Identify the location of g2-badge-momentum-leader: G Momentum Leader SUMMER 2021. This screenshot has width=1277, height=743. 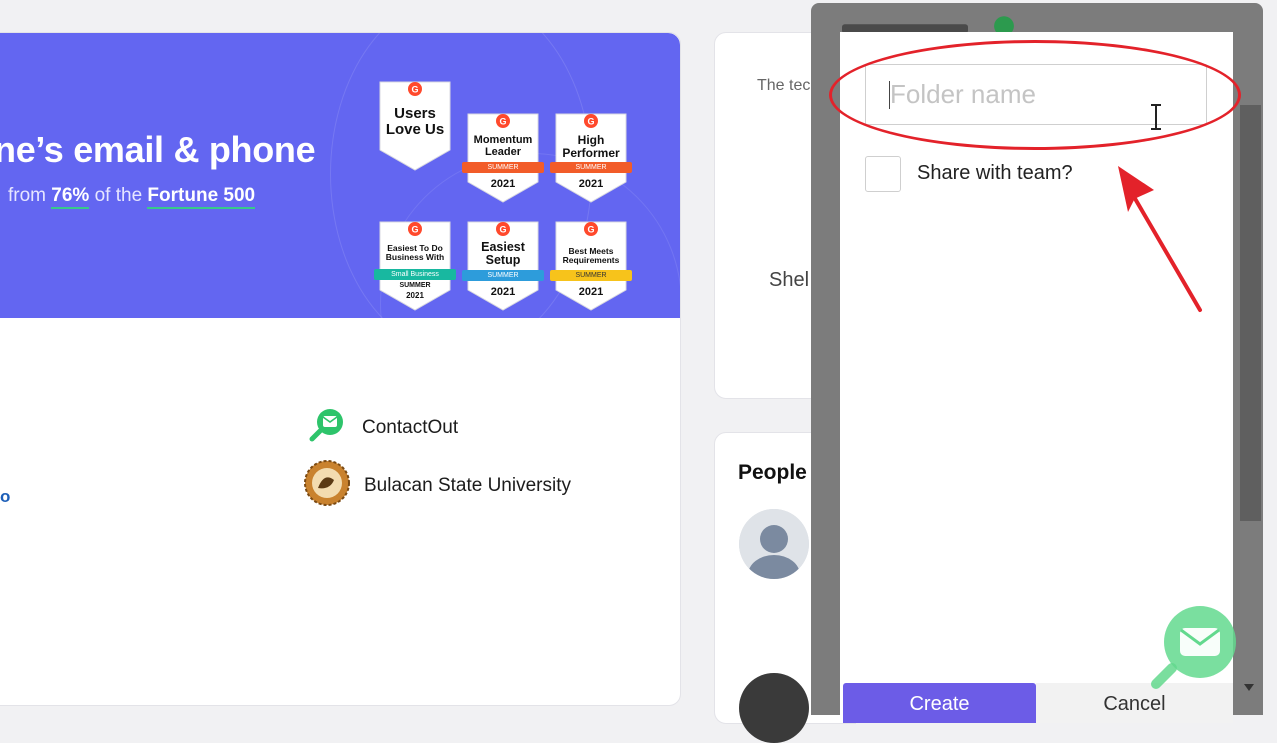
(503, 158).